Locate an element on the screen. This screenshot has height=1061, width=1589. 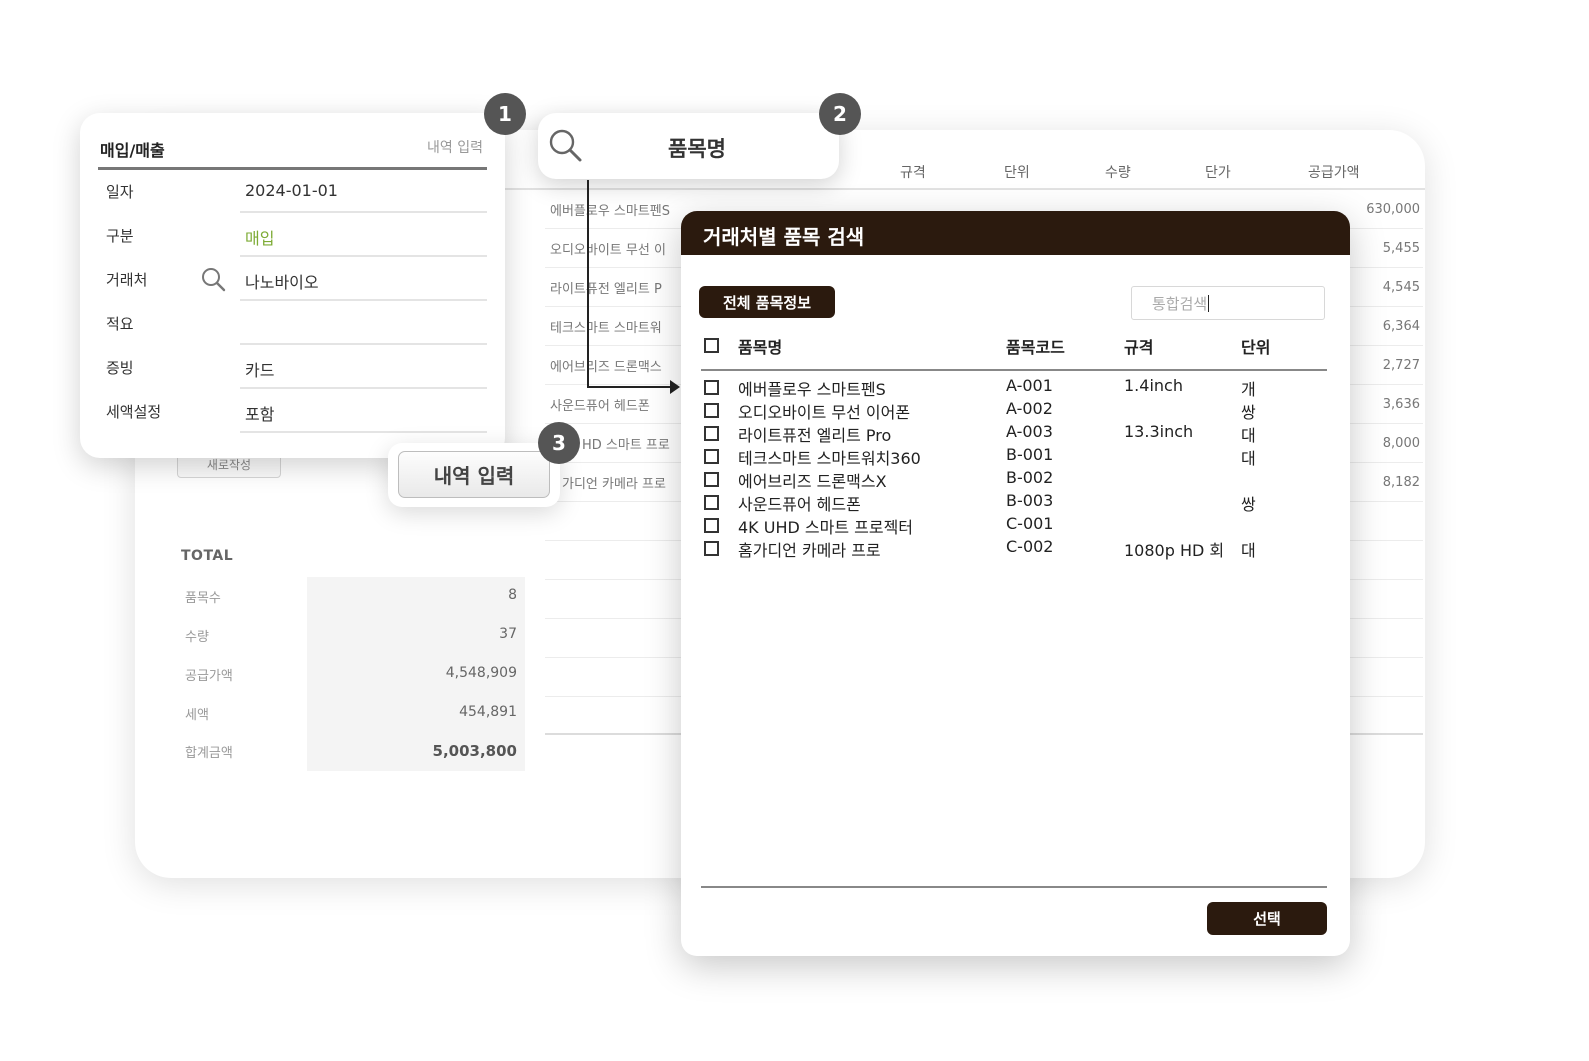
item-name: 4K UHD 스마트 프로젝터 is located at coordinates (825, 526).